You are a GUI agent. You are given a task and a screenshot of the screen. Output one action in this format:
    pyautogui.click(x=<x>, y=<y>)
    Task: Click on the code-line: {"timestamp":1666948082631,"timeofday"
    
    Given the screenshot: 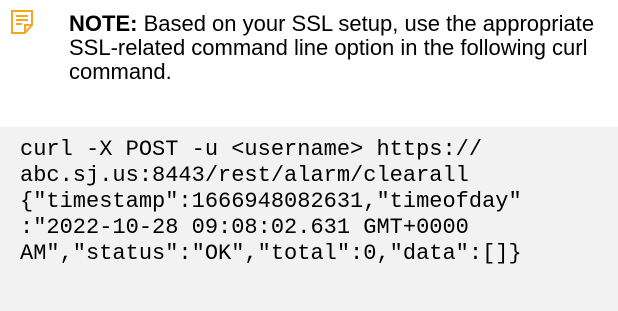 What is the action you would take?
    pyautogui.click(x=271, y=201)
    